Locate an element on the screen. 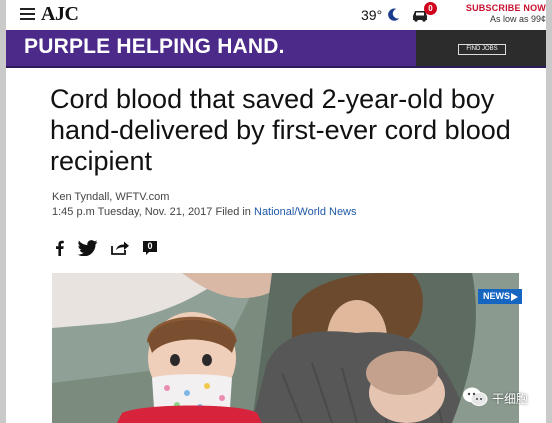 This screenshot has height=423, width=552. news-tag-label: NEWS is located at coordinates (496, 296).